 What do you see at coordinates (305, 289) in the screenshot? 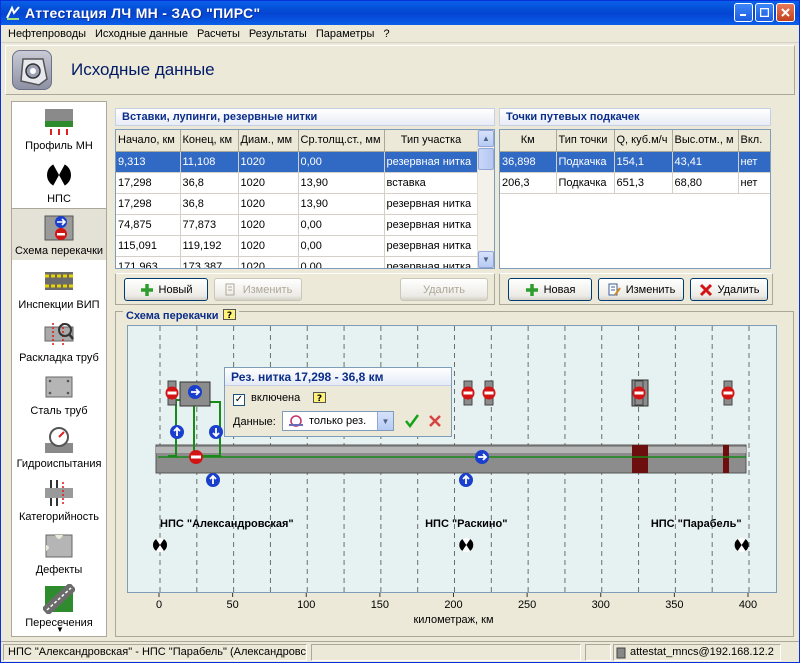
I see `inserts-button-bar: Новый Изменить Удалить` at bounding box center [305, 289].